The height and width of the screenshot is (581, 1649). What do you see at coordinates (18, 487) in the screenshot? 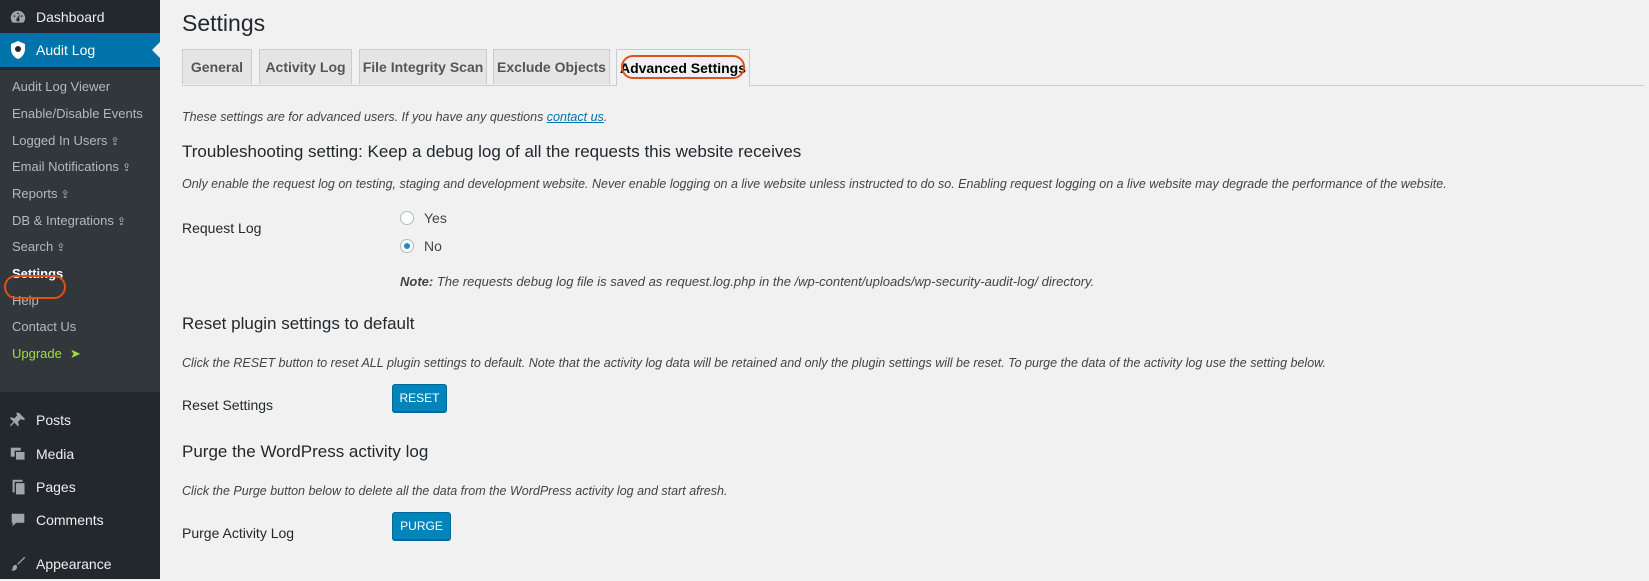
I see `pages-icon` at bounding box center [18, 487].